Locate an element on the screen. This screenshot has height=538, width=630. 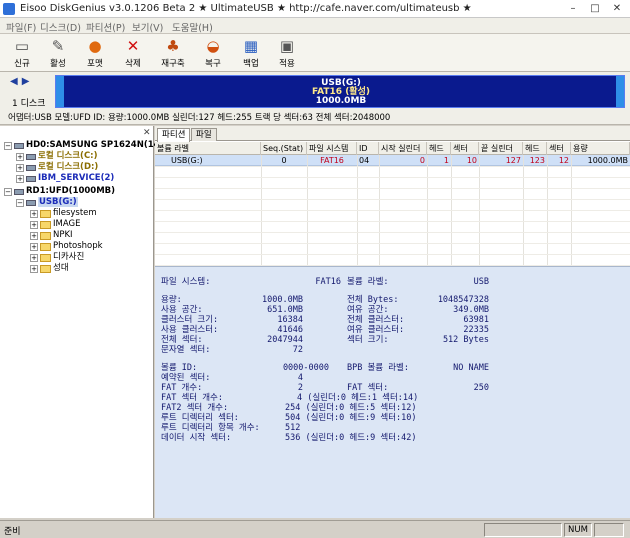
detail-bpb-value: NO NAME is located at coordinates (471, 368).